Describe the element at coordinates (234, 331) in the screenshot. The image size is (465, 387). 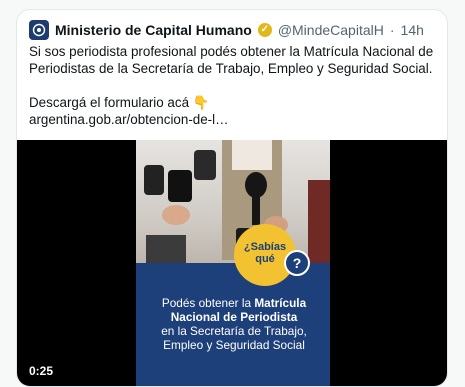
I see `message-text: en la Secretaría de Trabajo,` at that location.